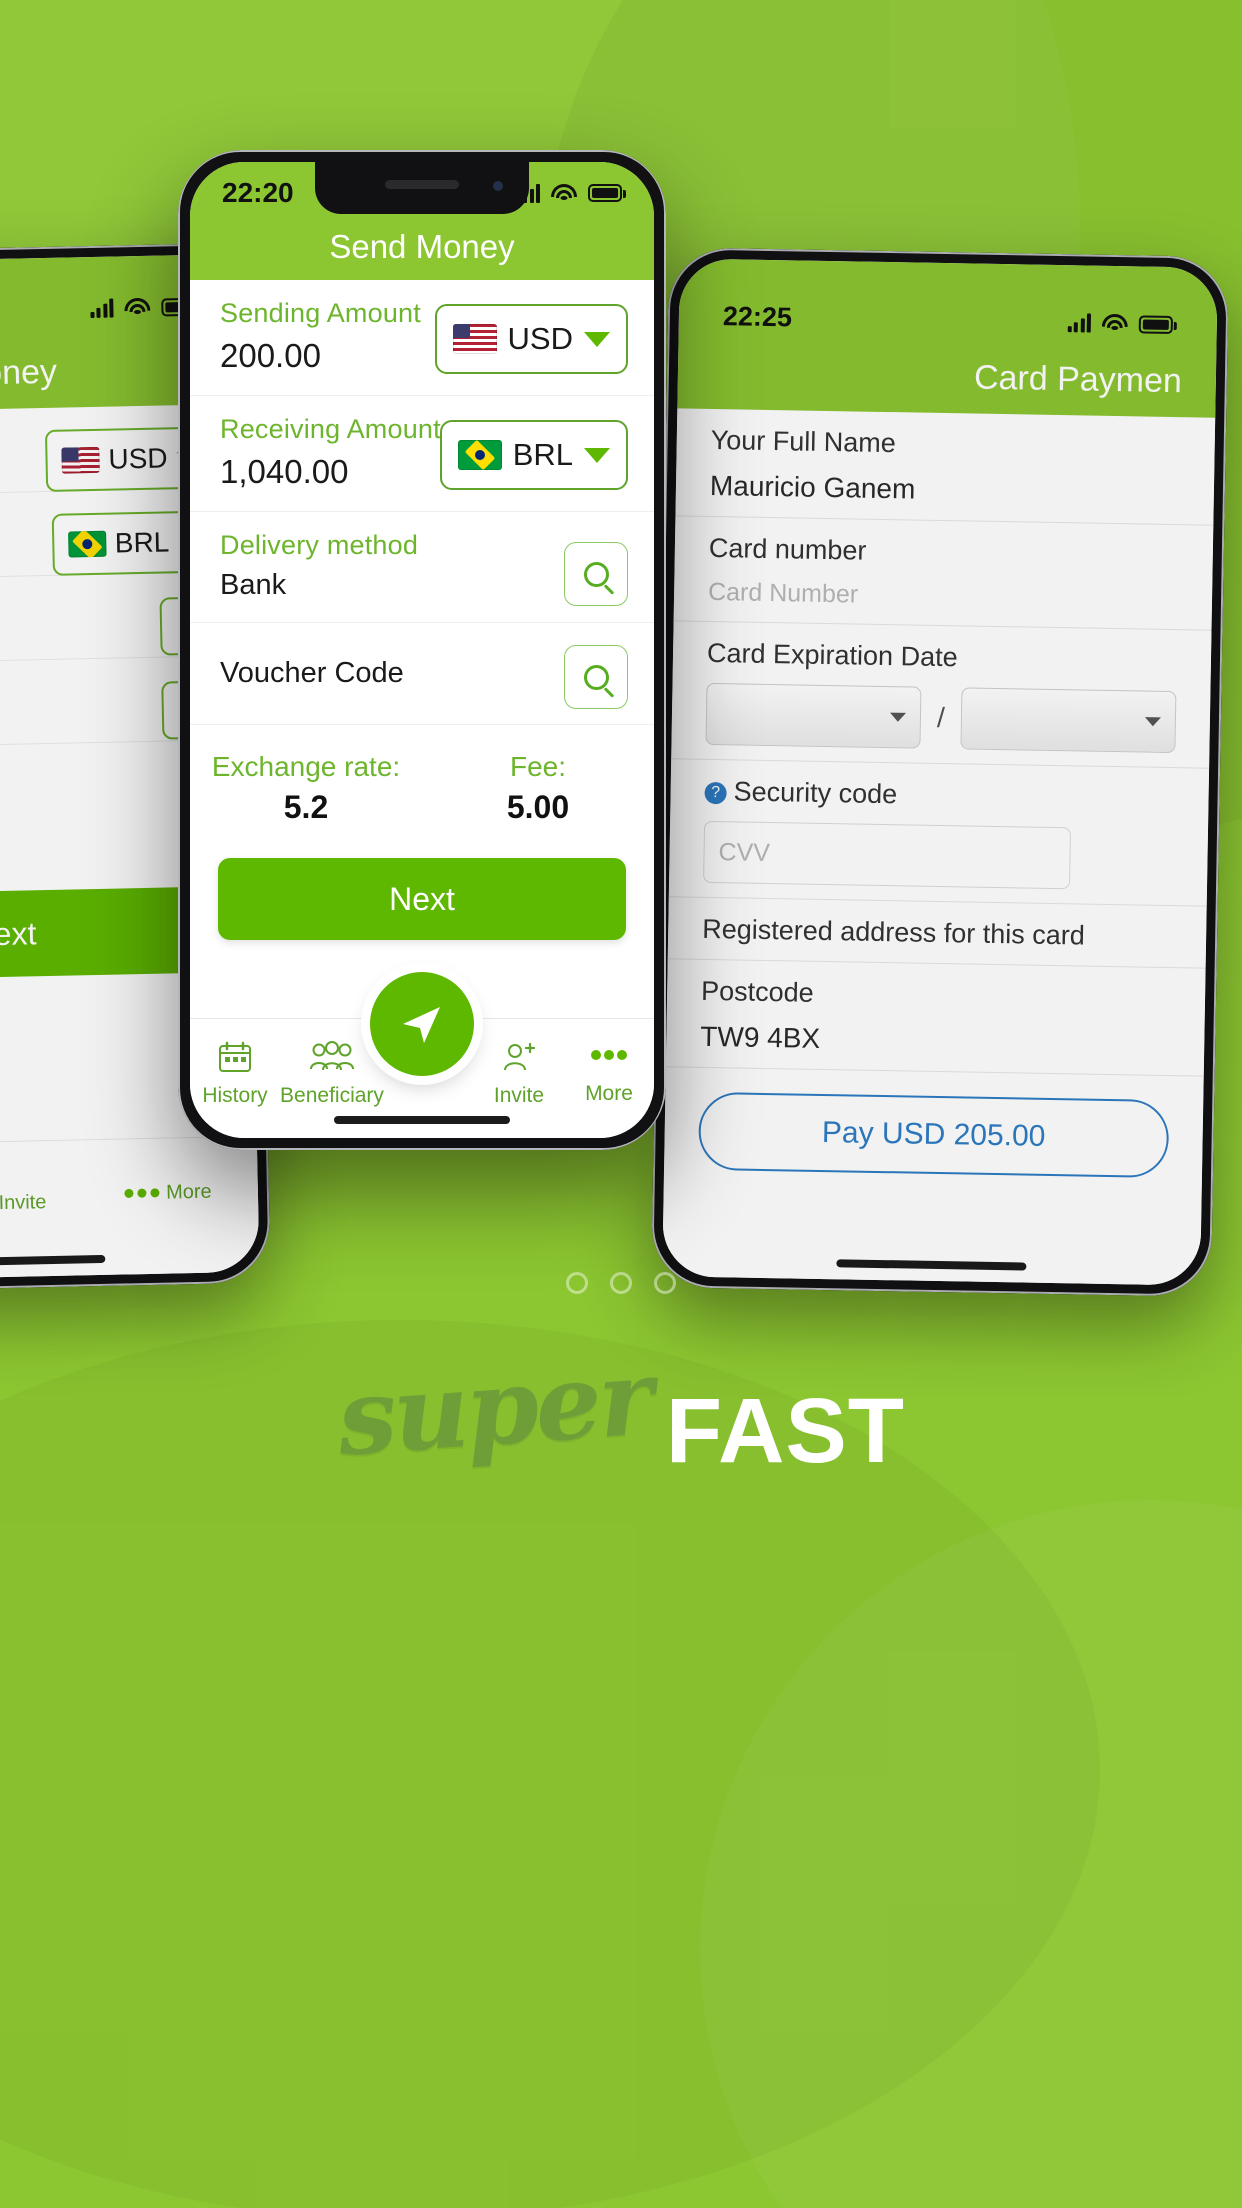  What do you see at coordinates (519, 1056) in the screenshot?
I see `add-person-icon` at bounding box center [519, 1056].